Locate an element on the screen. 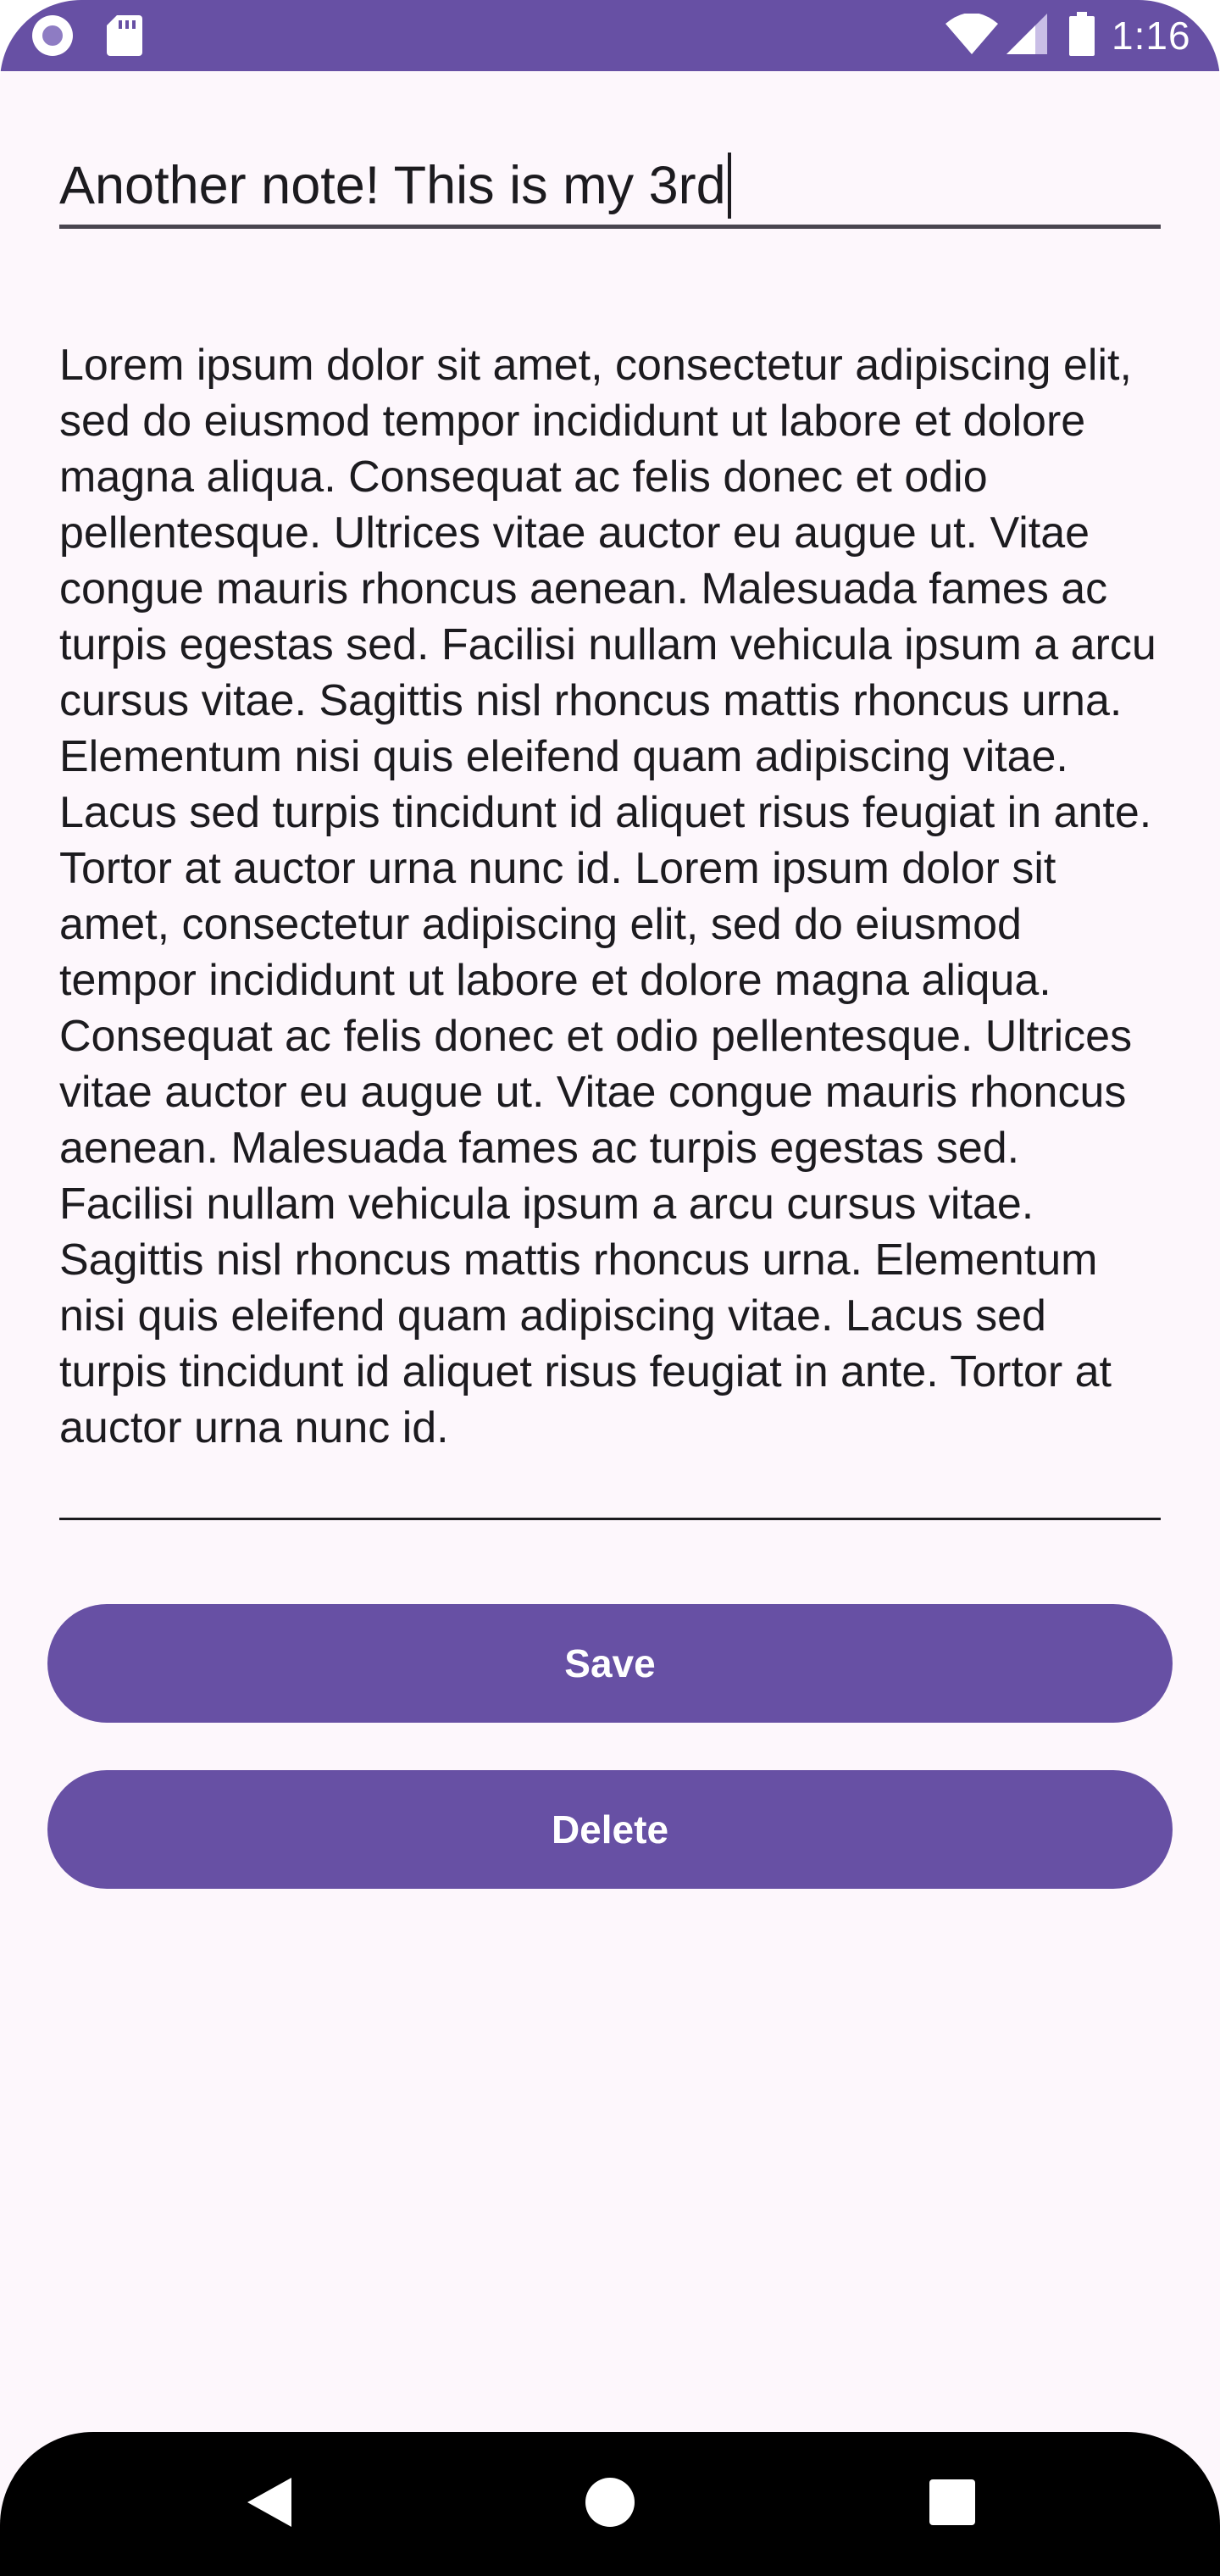 The image size is (1220, 2576). battery-icon is located at coordinates (1082, 35).